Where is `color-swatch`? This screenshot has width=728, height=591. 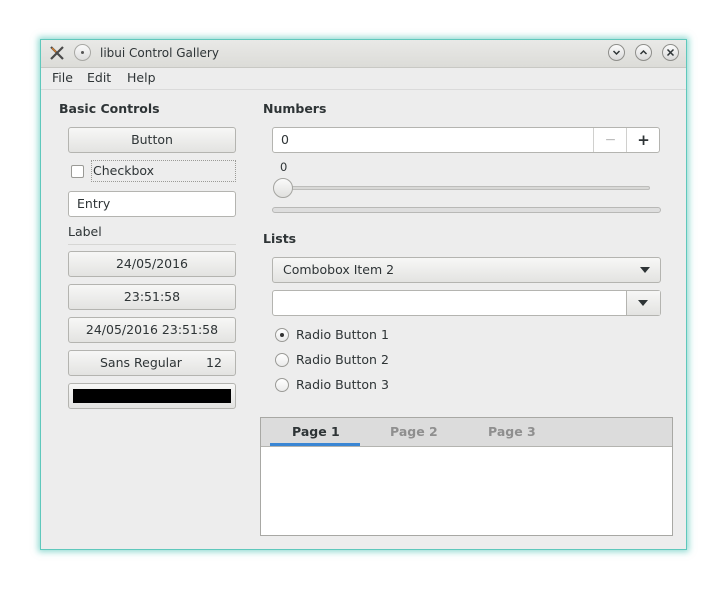
color-swatch is located at coordinates (152, 396).